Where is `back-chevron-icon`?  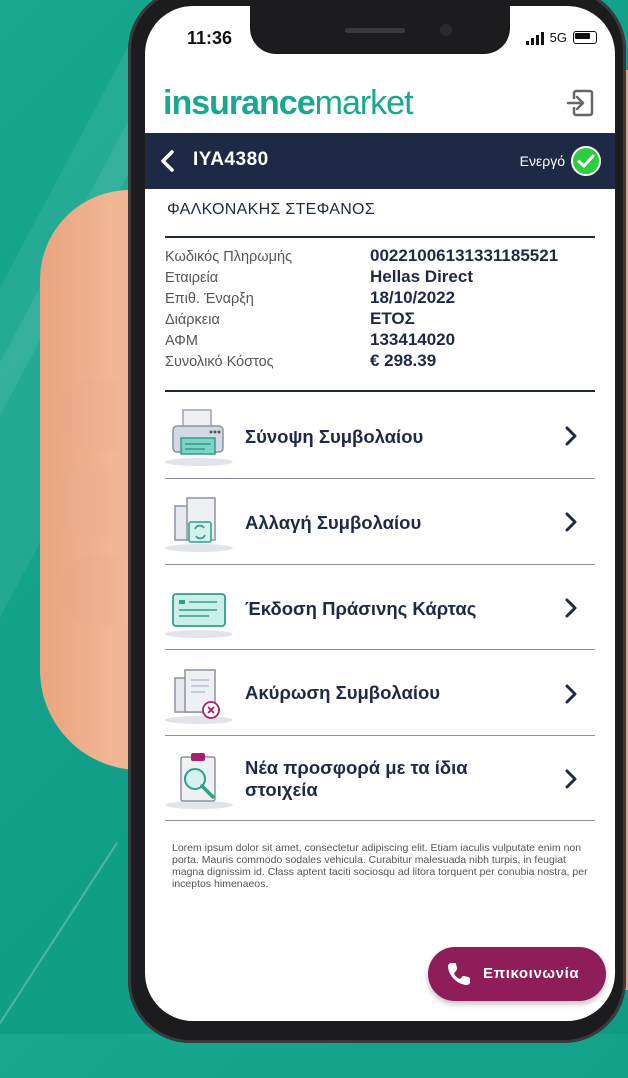 back-chevron-icon is located at coordinates (167, 161).